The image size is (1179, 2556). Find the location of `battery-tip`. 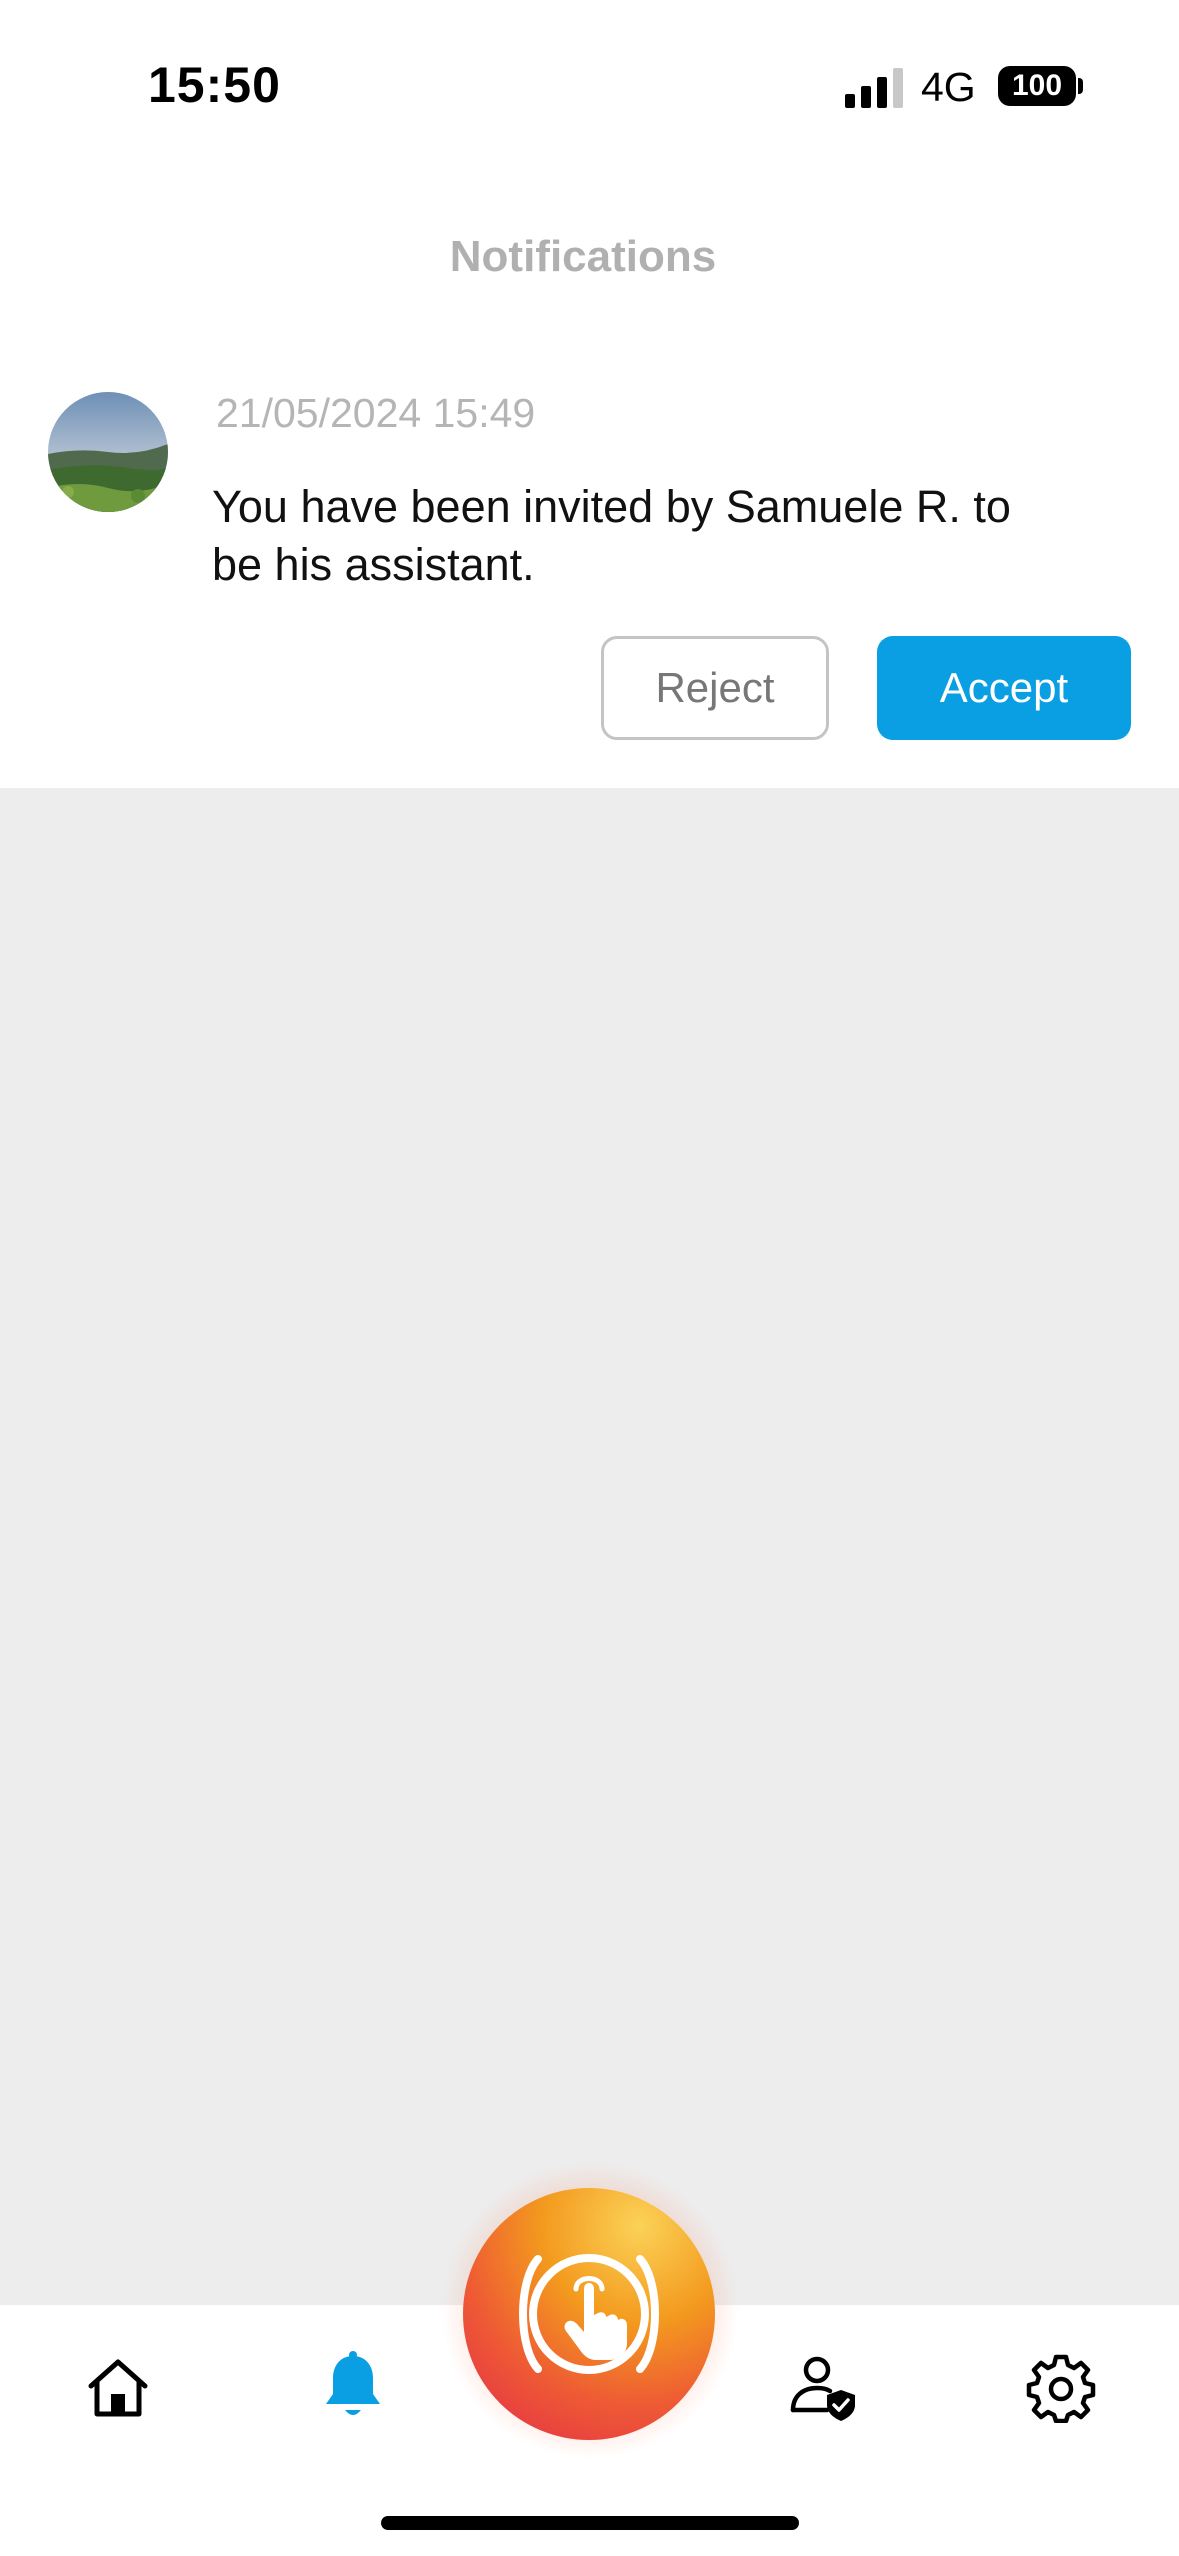

battery-tip is located at coordinates (1080, 86).